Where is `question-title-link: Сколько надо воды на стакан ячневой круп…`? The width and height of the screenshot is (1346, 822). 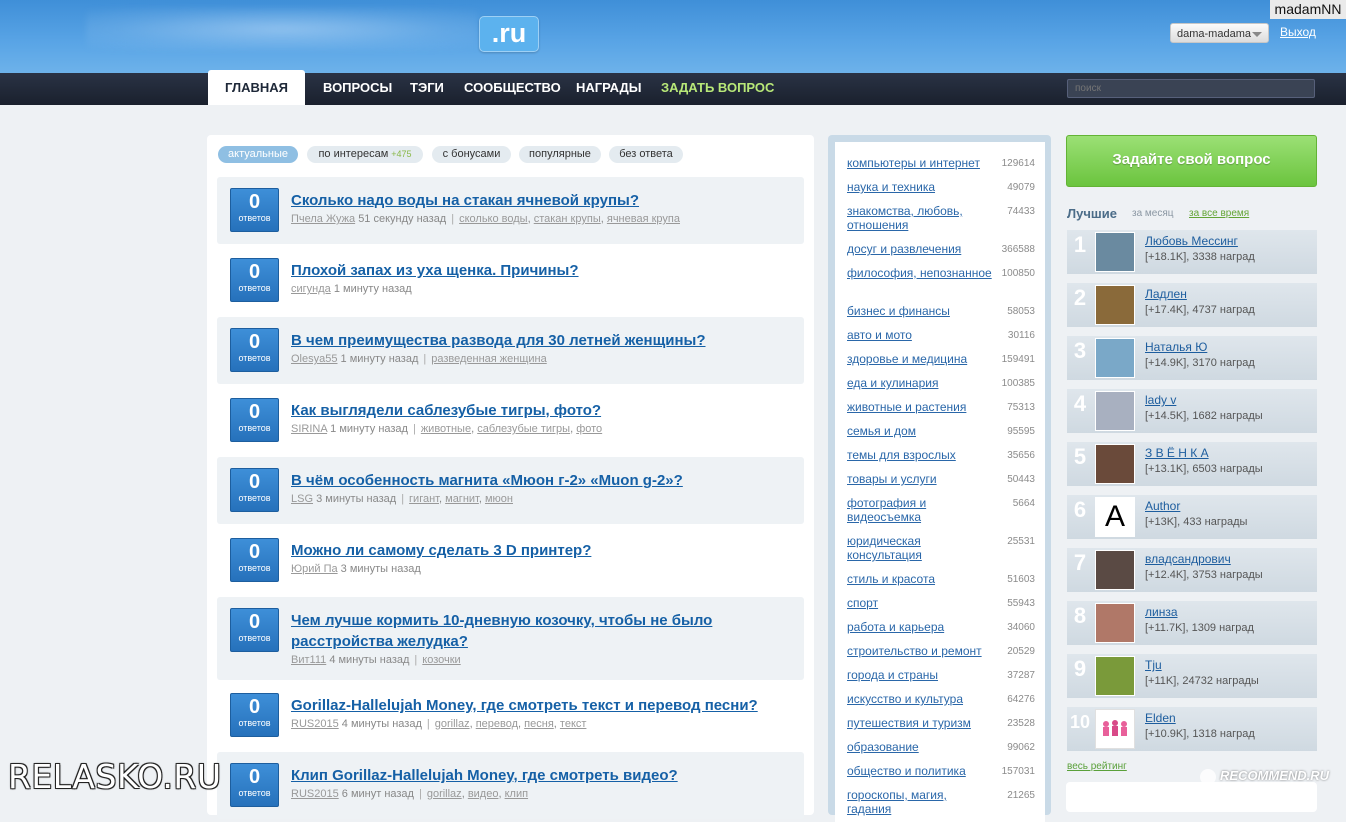 question-title-link: Сколько надо воды на стакан ячневой круп… is located at coordinates (541, 200).